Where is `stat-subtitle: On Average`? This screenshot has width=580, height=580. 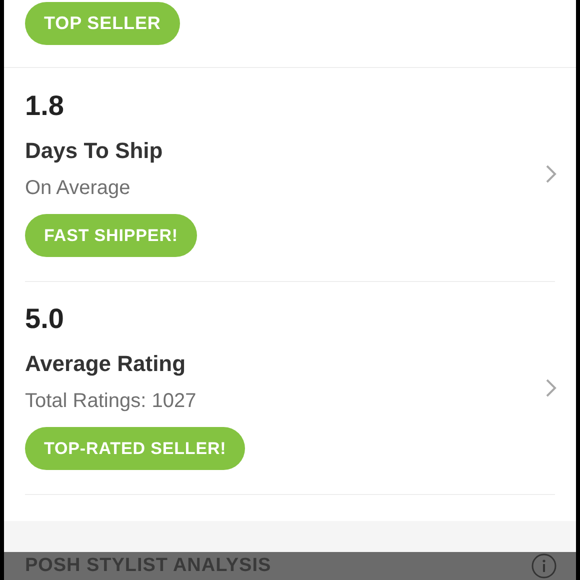
stat-subtitle: On Average is located at coordinates (78, 188).